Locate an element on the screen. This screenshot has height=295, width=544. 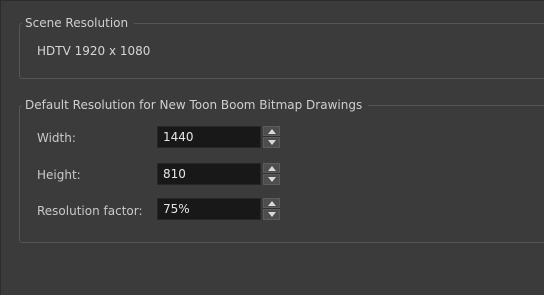
height-spinbox is located at coordinates (219, 174).